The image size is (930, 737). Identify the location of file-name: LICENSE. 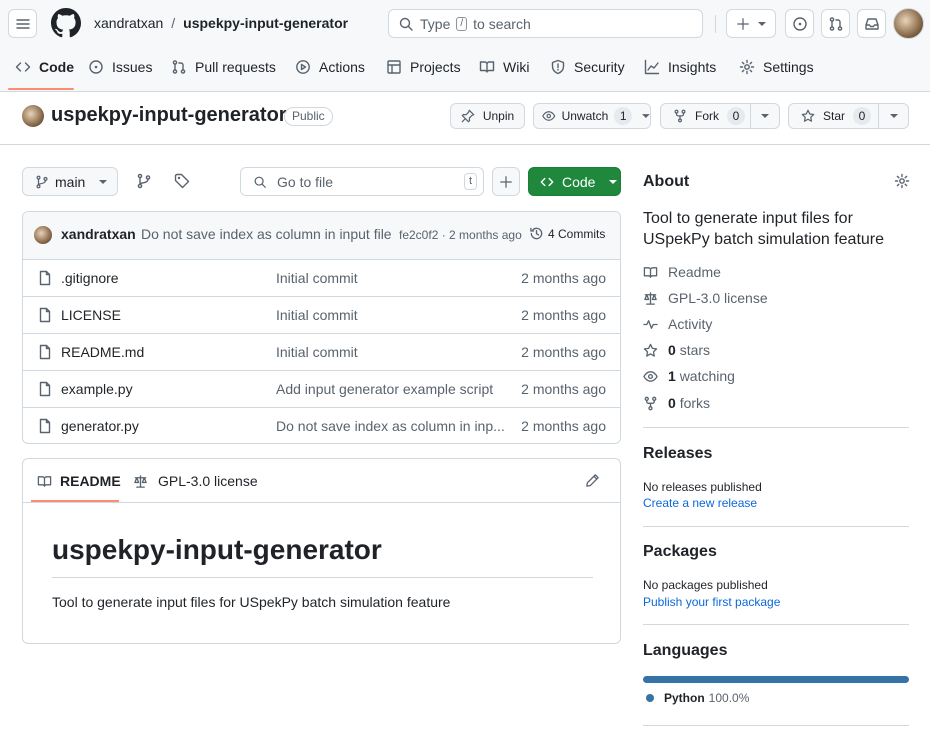
(91, 315).